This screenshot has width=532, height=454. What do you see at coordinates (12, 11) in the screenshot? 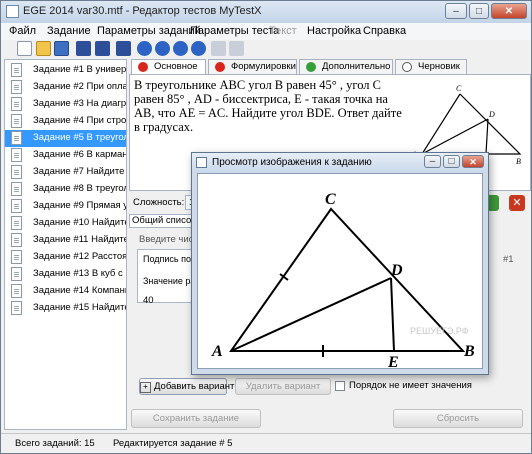
I see `app-icon` at bounding box center [12, 11].